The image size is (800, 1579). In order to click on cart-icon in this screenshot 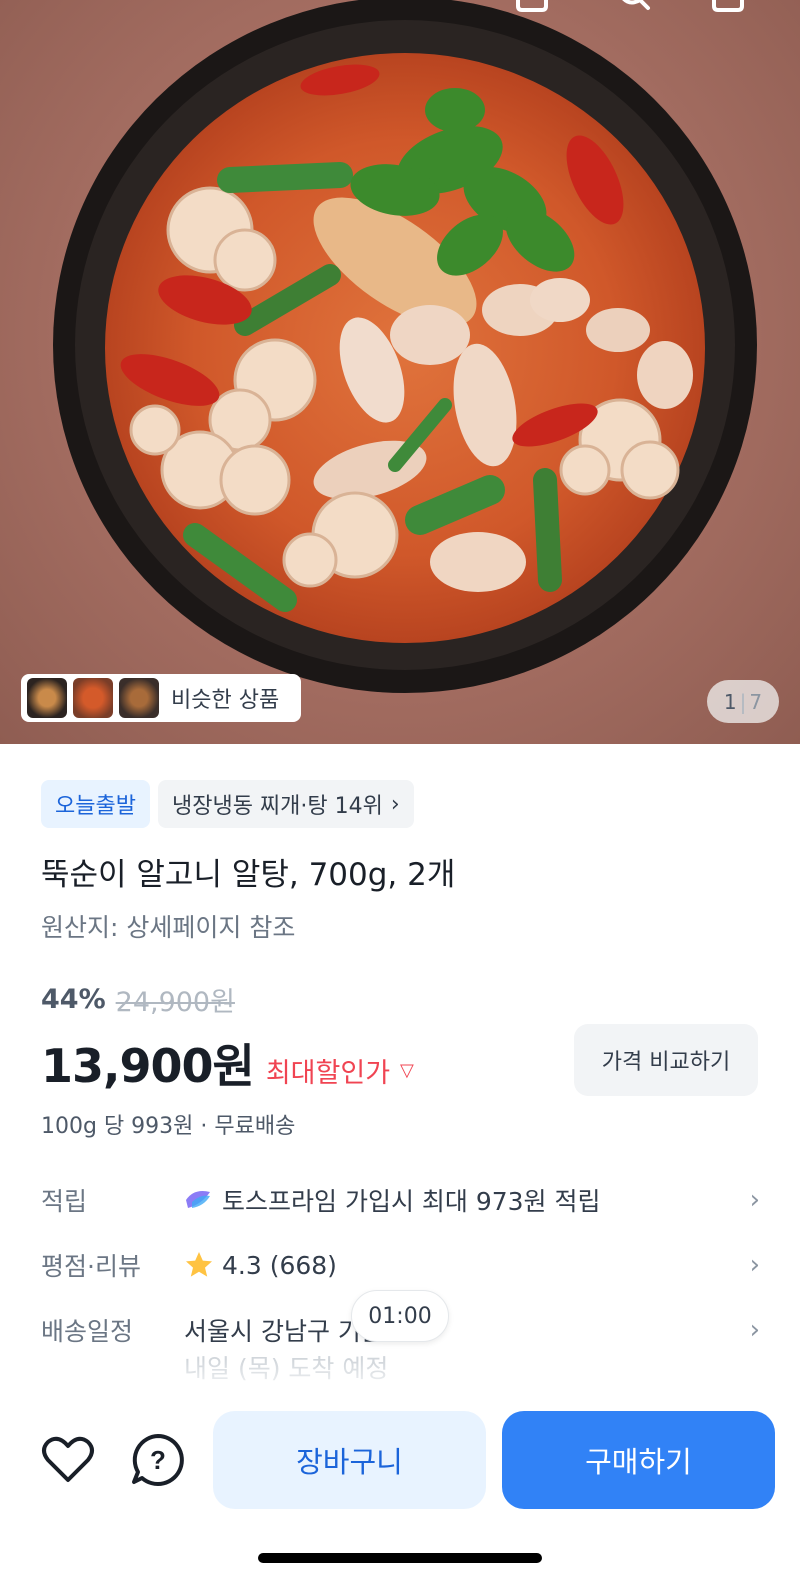, I will do `click(728, 8)`.